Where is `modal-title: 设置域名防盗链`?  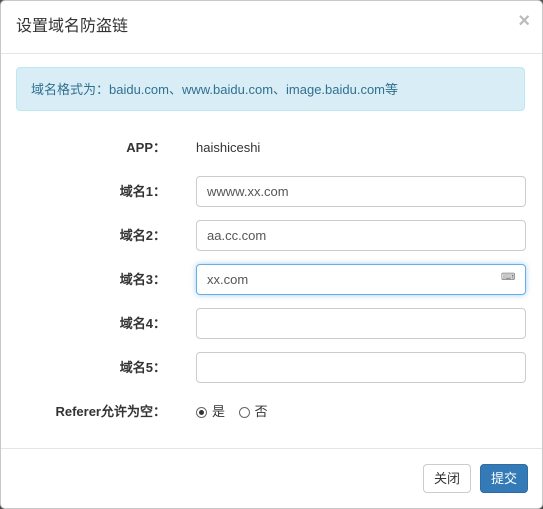 modal-title: 设置域名防盗链 is located at coordinates (72, 26).